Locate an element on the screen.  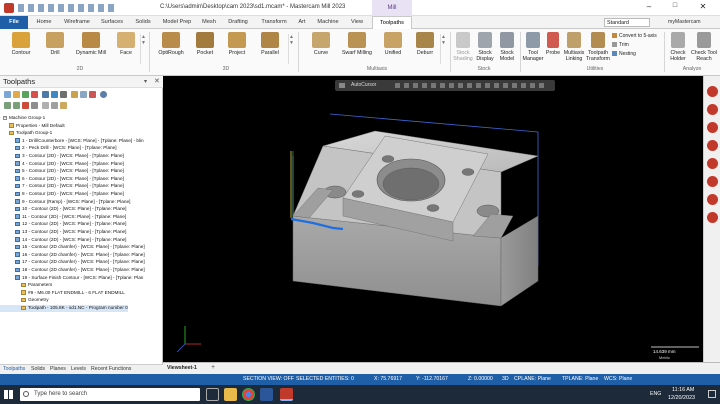
view-right-icon is located at coordinates (712, 145).